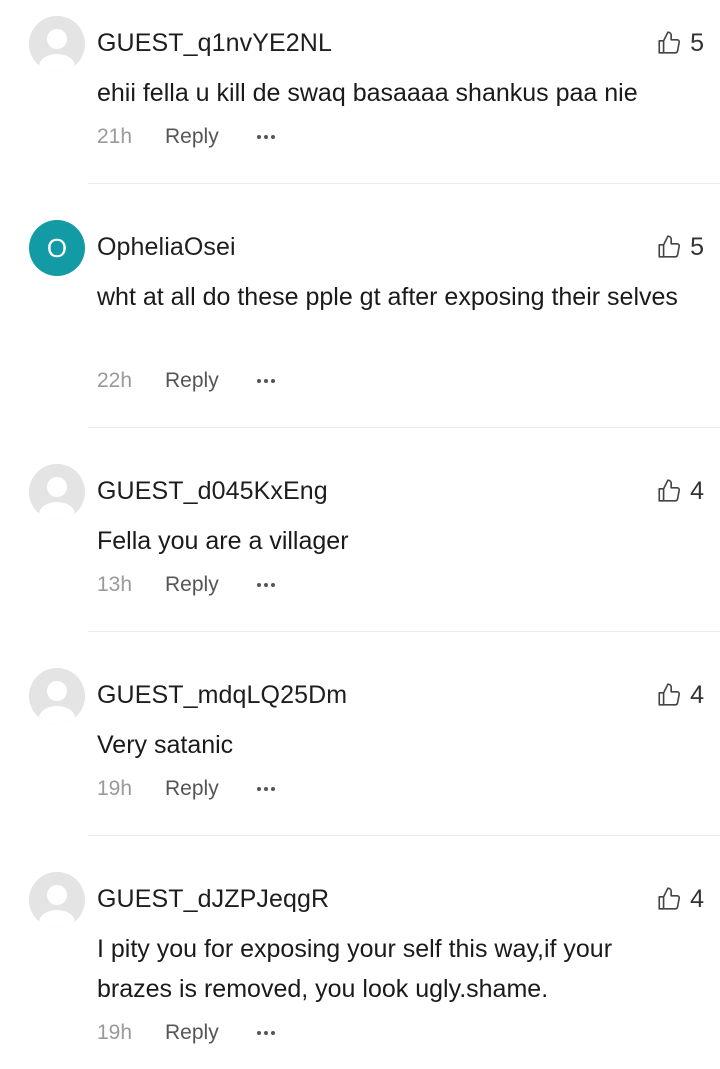 The width and height of the screenshot is (720, 1069). What do you see at coordinates (166, 247) in the screenshot?
I see `comment-username: OpheliaOsei` at bounding box center [166, 247].